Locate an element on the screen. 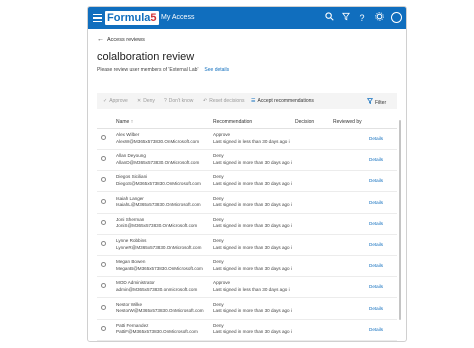  user-email: LynneR@M365x573830.OnMicrosoft.com is located at coordinates (159, 247).